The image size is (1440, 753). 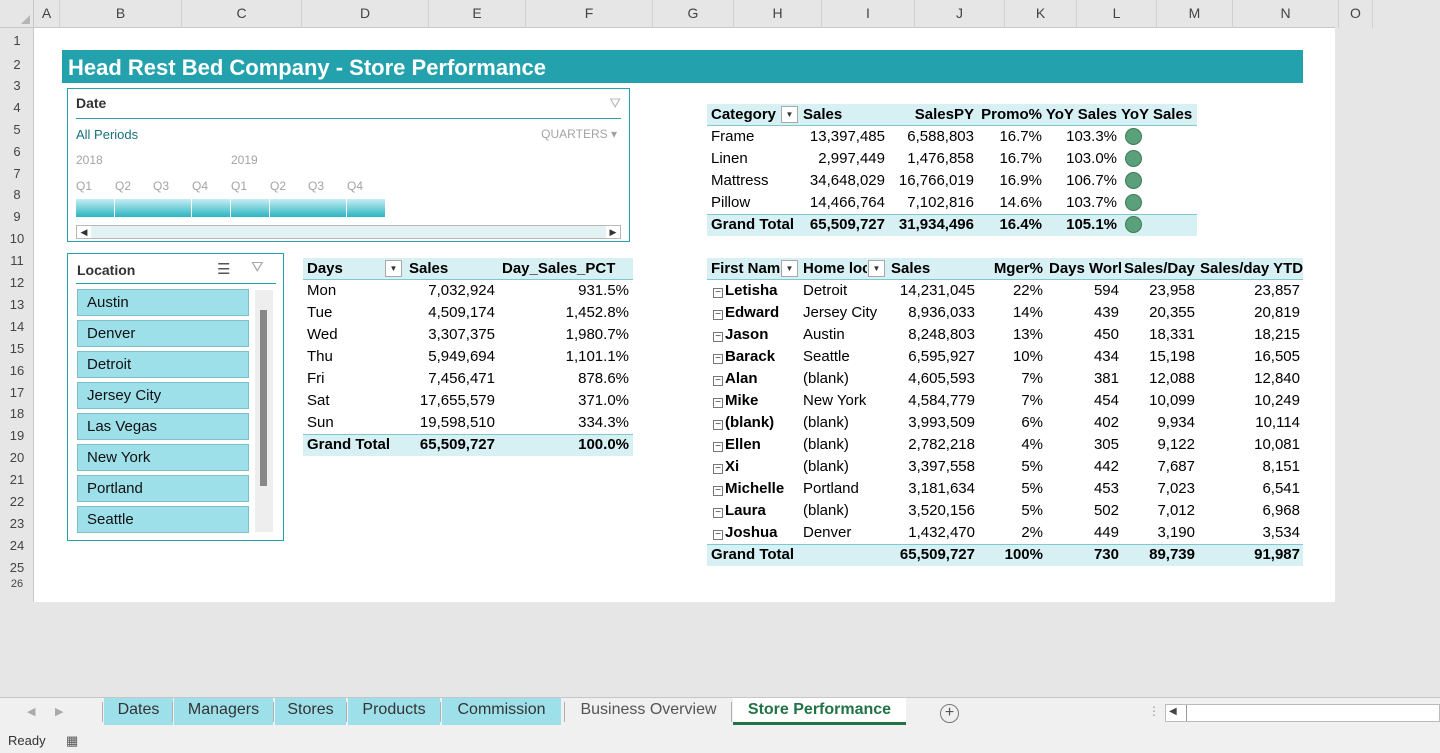 What do you see at coordinates (648, 711) in the screenshot?
I see `sheet-tab: Business Overview` at bounding box center [648, 711].